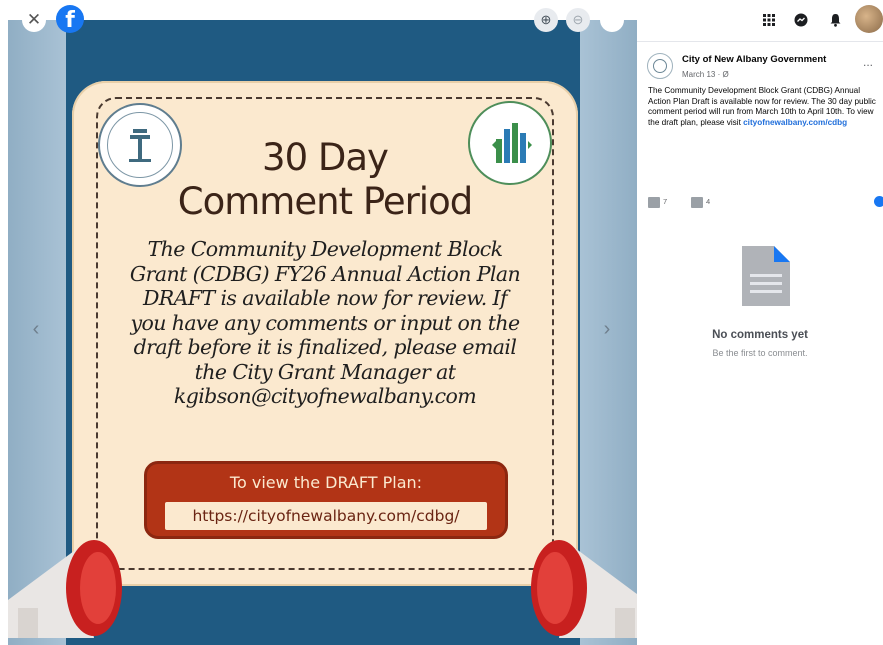 The image size is (883, 645). Describe the element at coordinates (325, 201) in the screenshot. I see `poster-title-line-2: Comment Period` at that location.